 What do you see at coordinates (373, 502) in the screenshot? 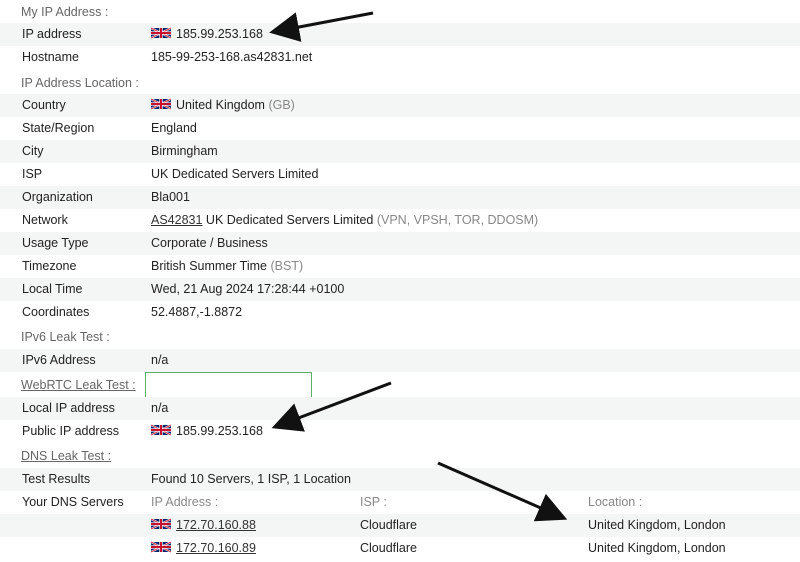
I see `dns-col-isp-header: ISP :` at bounding box center [373, 502].